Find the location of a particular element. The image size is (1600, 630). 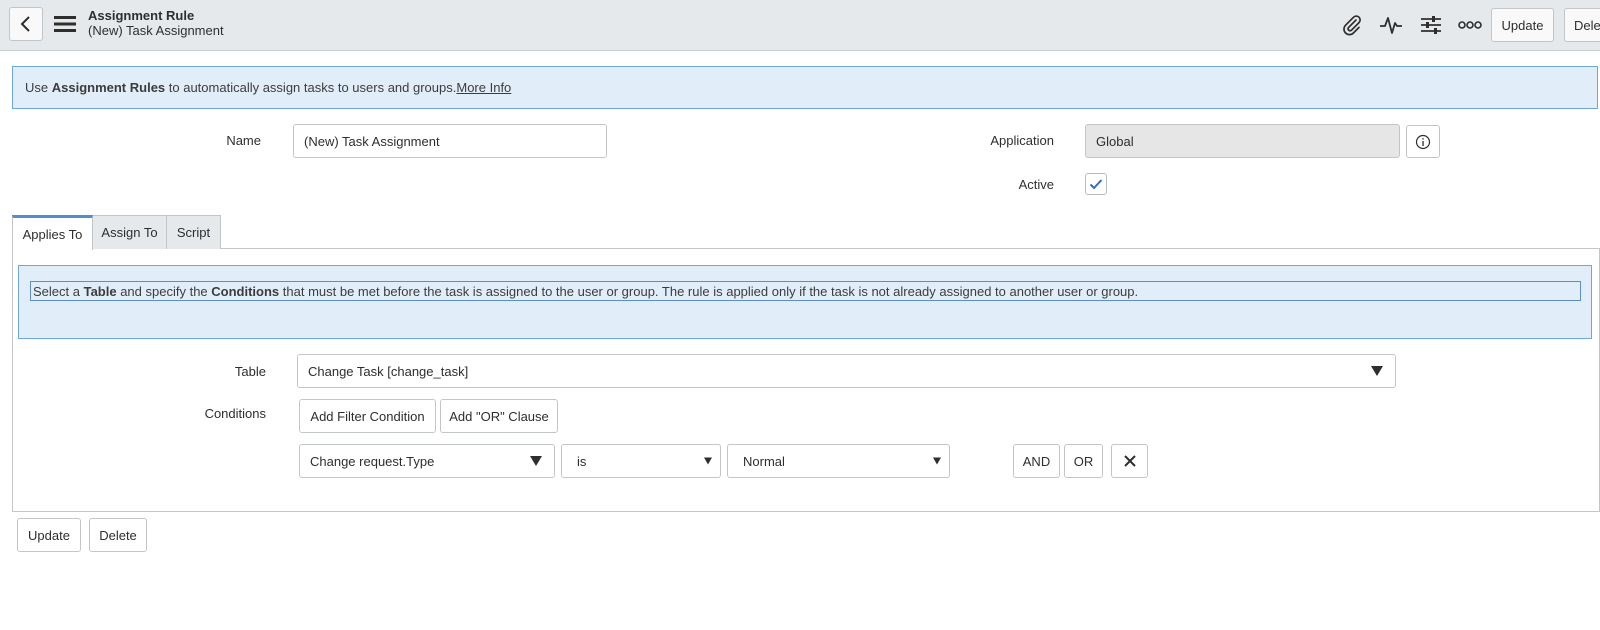

and-button: AND is located at coordinates (1036, 461).